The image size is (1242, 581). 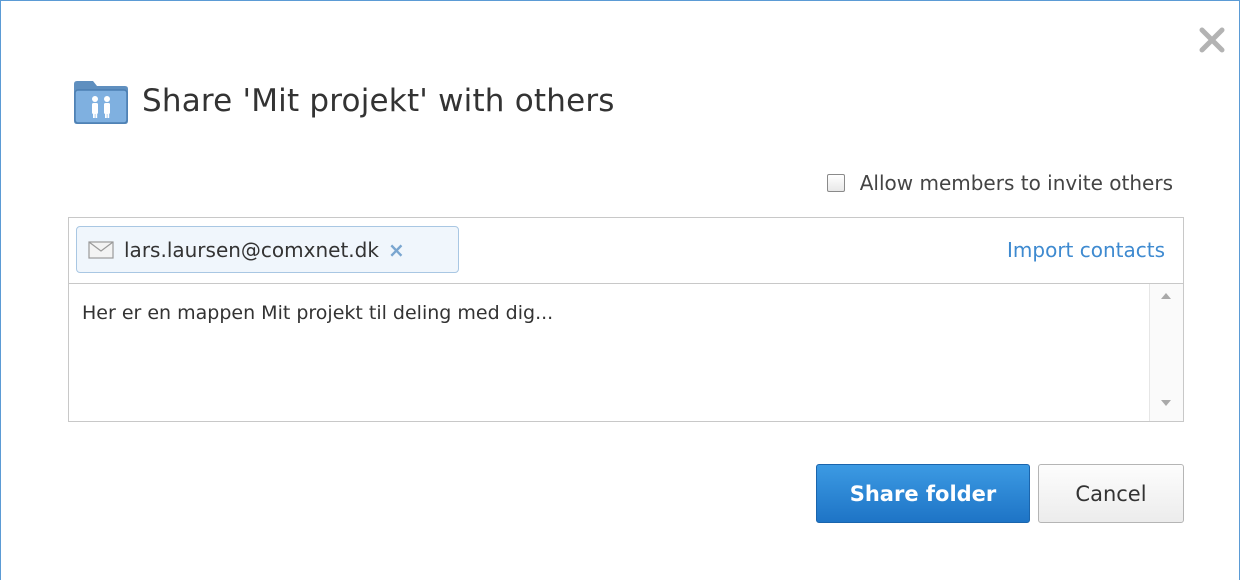 What do you see at coordinates (1016, 183) in the screenshot?
I see `allow-invite-label: Allow members to invite others` at bounding box center [1016, 183].